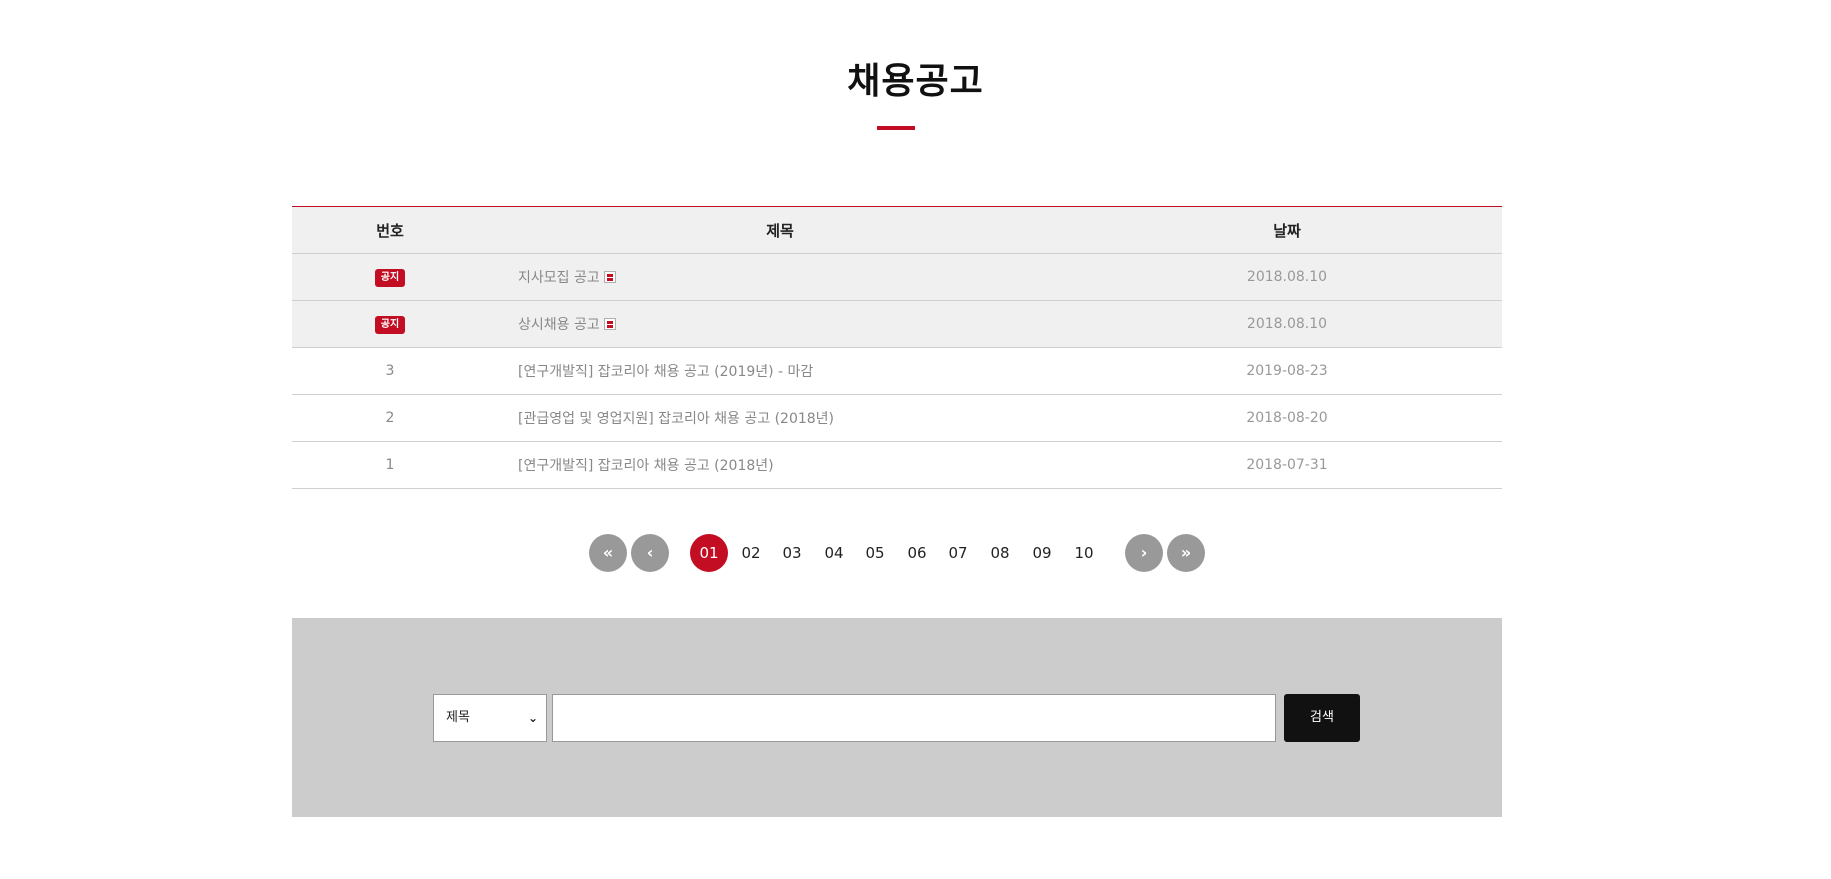 The width and height of the screenshot is (1831, 879). Describe the element at coordinates (559, 325) in the screenshot. I see `post-title-link: 상시채용 공고` at that location.